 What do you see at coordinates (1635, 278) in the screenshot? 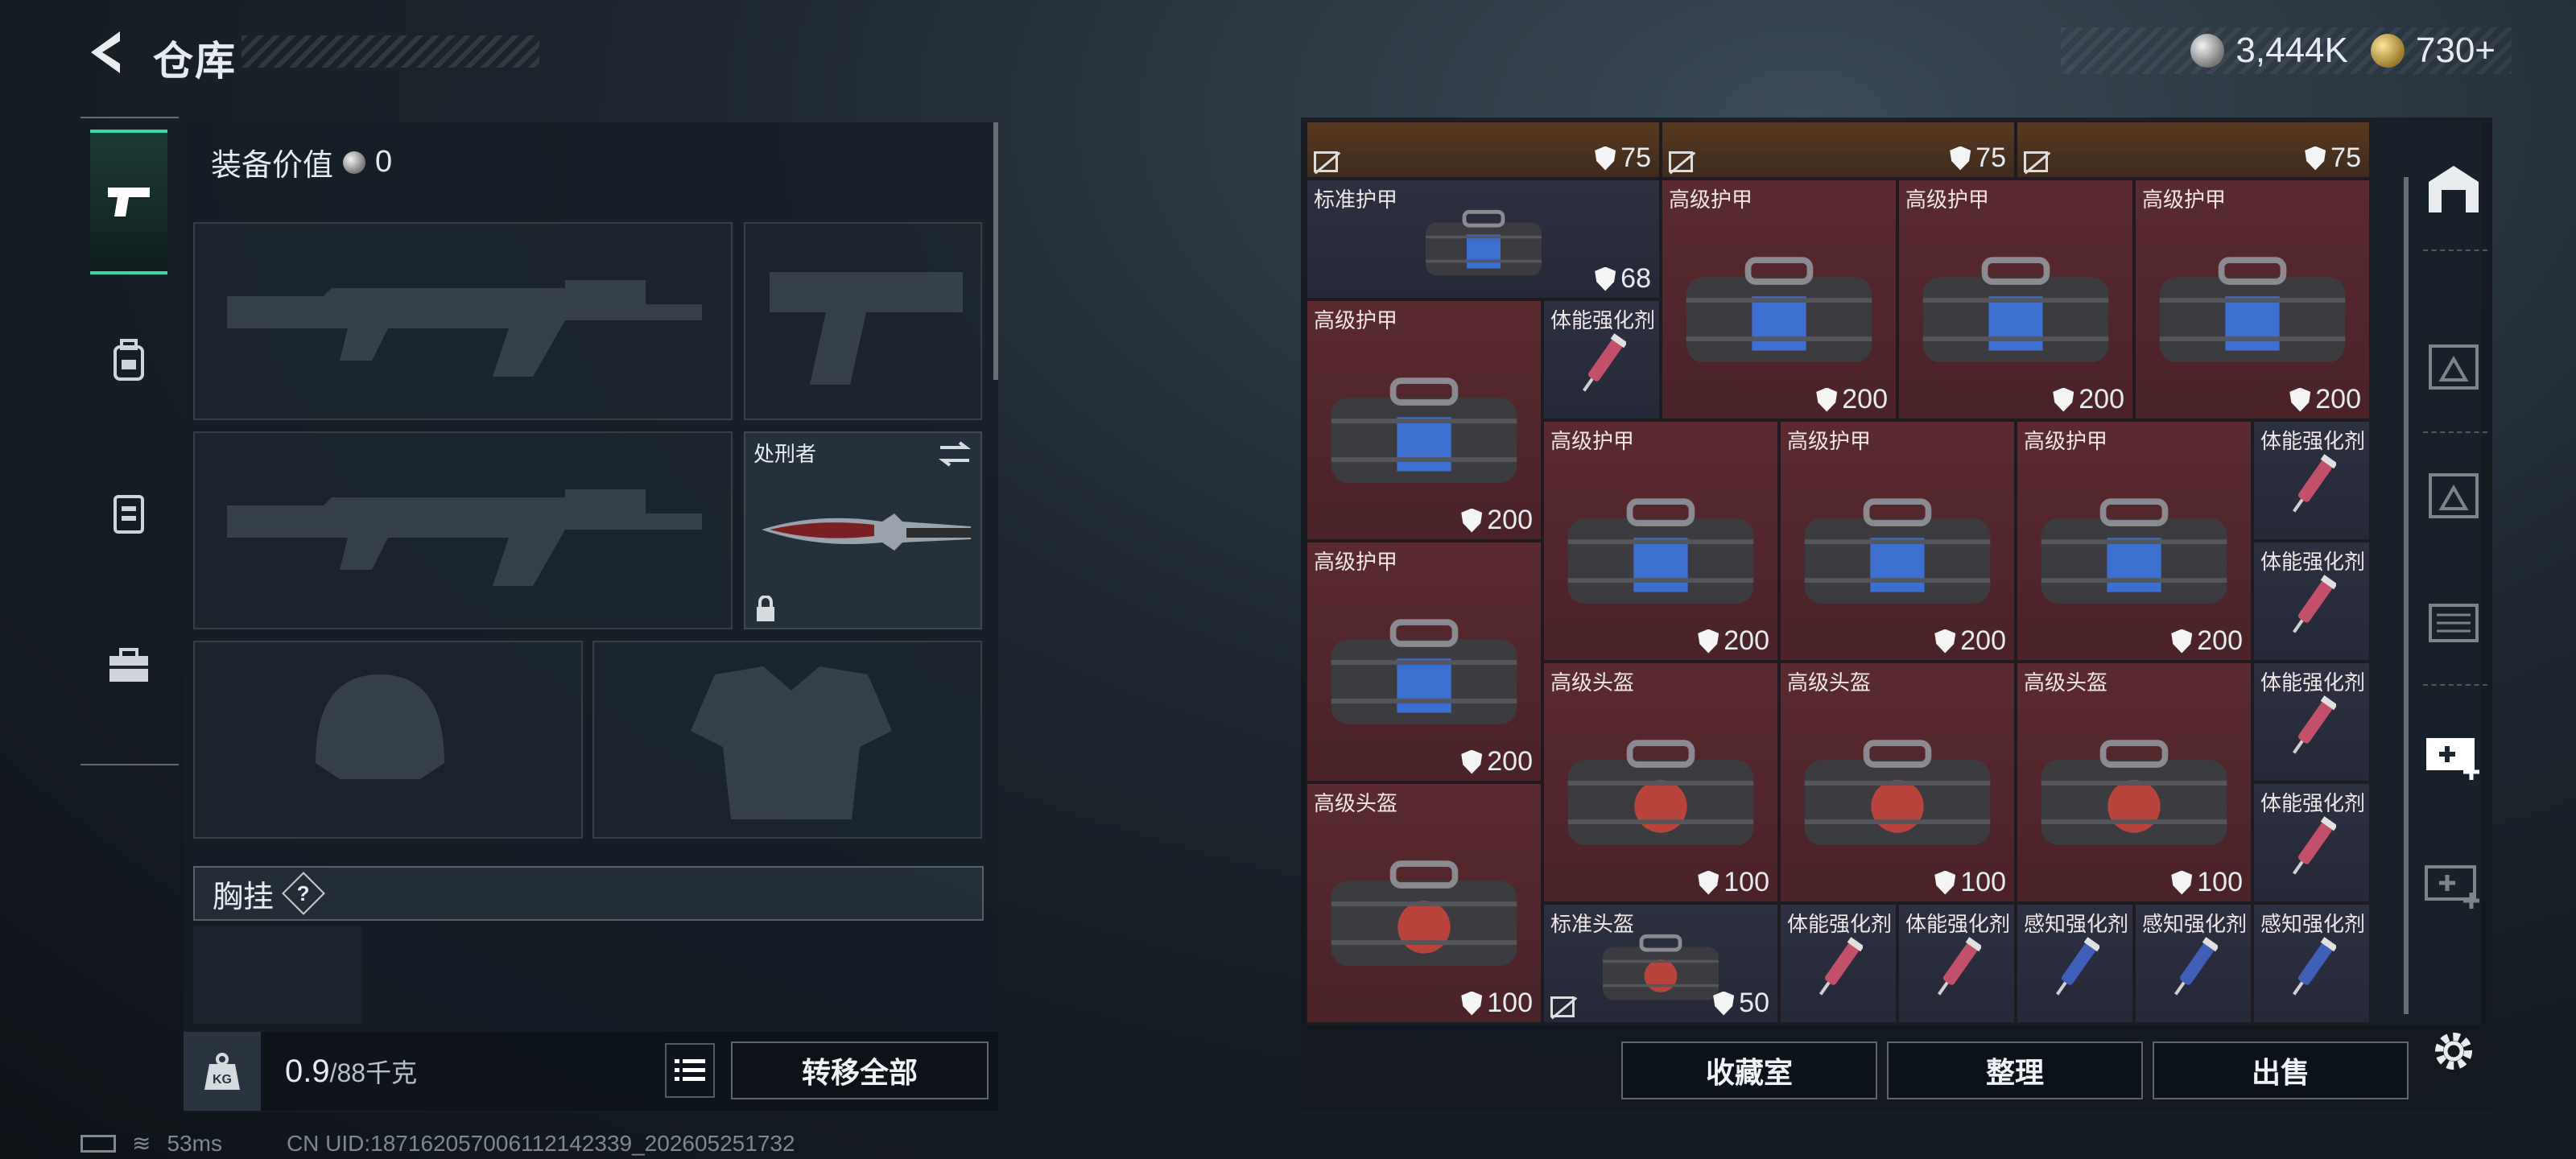
I see `item-value-text: 68` at bounding box center [1635, 278].